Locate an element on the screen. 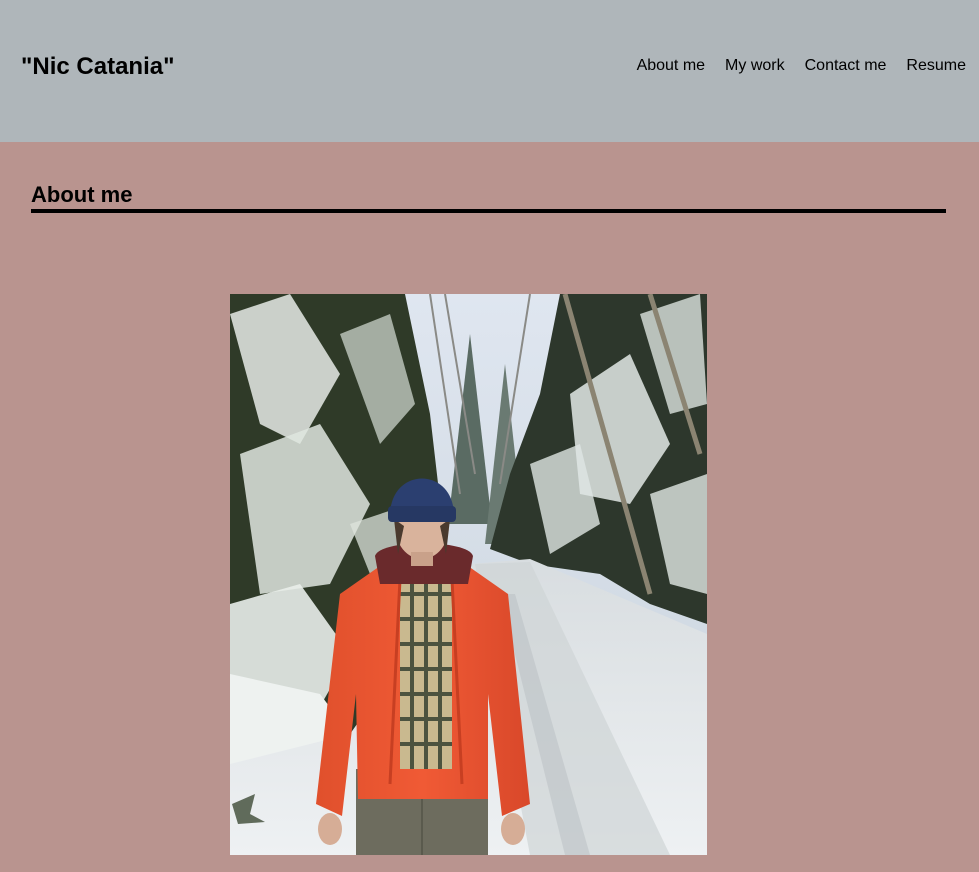  site-title: "Nic Catania" is located at coordinates (98, 66).